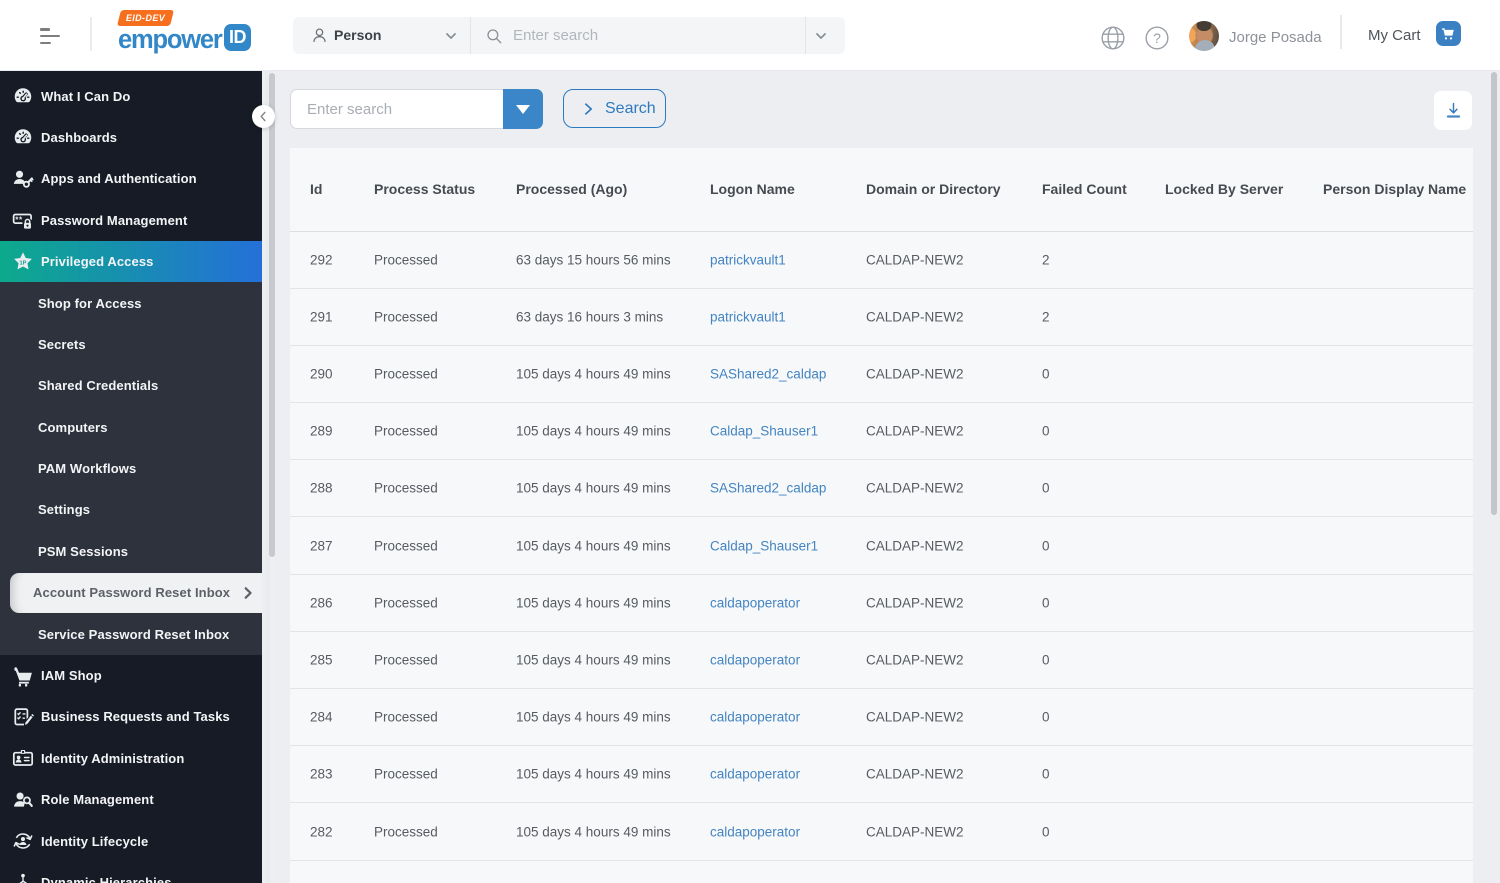 The width and height of the screenshot is (1500, 883). What do you see at coordinates (22, 263) in the screenshot?
I see `svg-text: 1P` at bounding box center [22, 263].